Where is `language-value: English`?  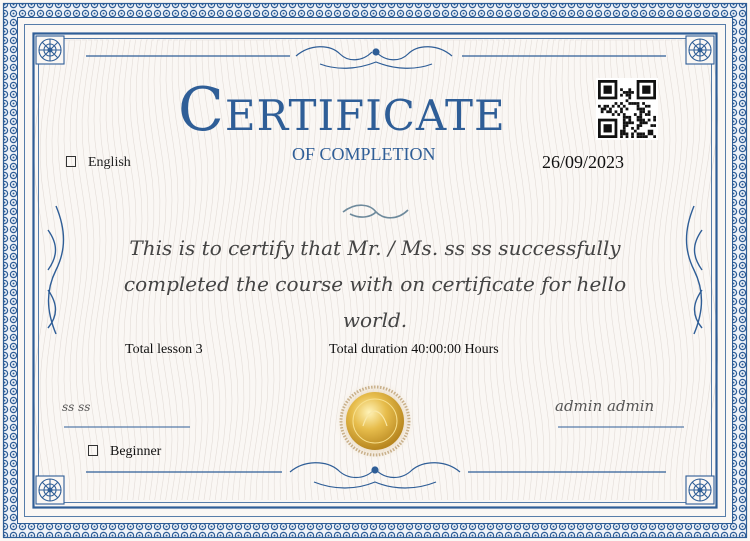 language-value: English is located at coordinates (109, 162).